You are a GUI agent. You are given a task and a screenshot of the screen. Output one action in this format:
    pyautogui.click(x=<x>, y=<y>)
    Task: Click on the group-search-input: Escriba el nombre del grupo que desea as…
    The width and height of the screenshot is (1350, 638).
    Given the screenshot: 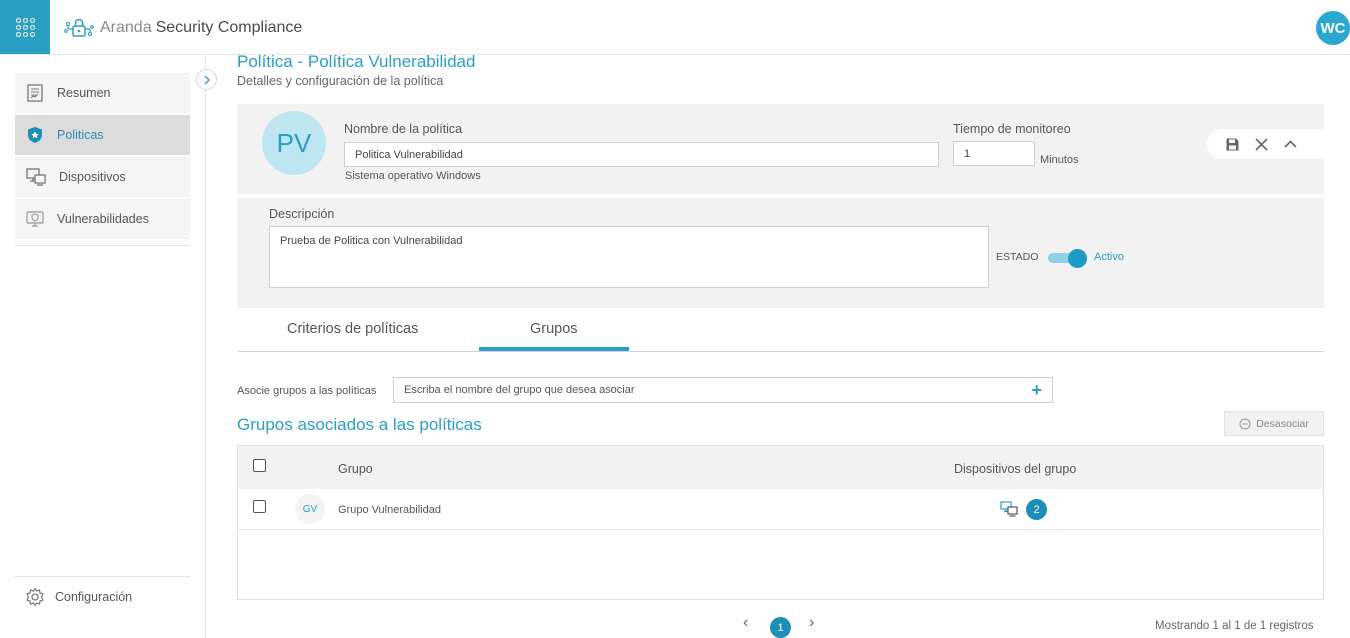 What is the action you would take?
    pyautogui.click(x=723, y=390)
    